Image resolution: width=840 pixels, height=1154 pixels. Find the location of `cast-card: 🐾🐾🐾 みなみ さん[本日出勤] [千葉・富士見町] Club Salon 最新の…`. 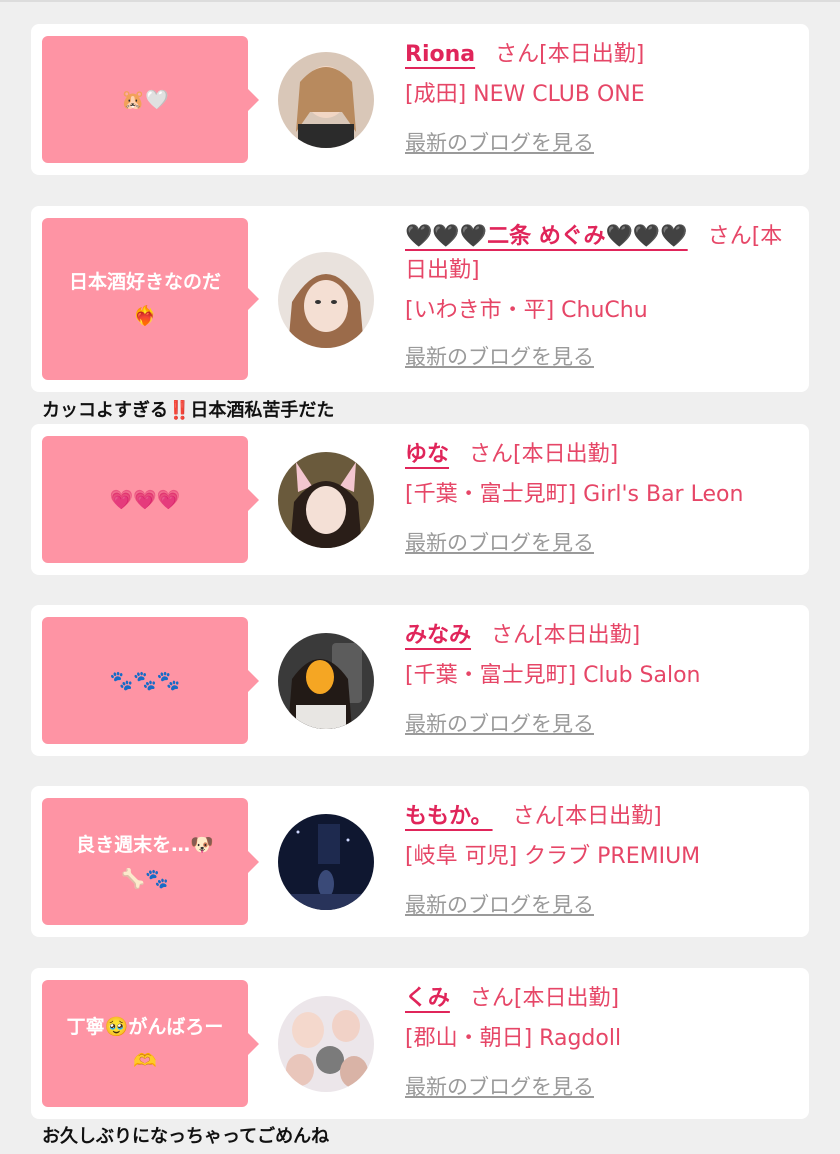

cast-card: 🐾🐾🐾 みなみ さん[本日出勤] [千葉・富士見町] Club Salon 最新の… is located at coordinates (420, 680).